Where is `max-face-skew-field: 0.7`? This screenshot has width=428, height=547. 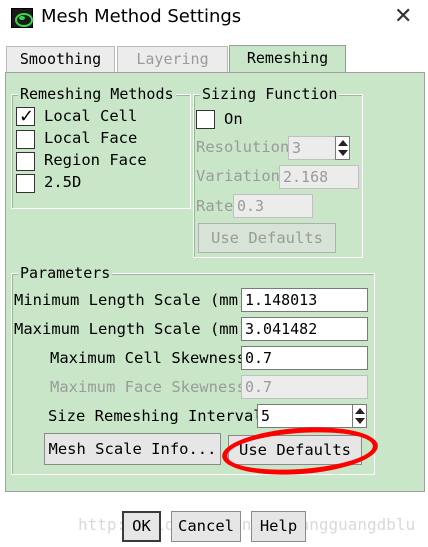
max-face-skew-field: 0.7 is located at coordinates (304, 387).